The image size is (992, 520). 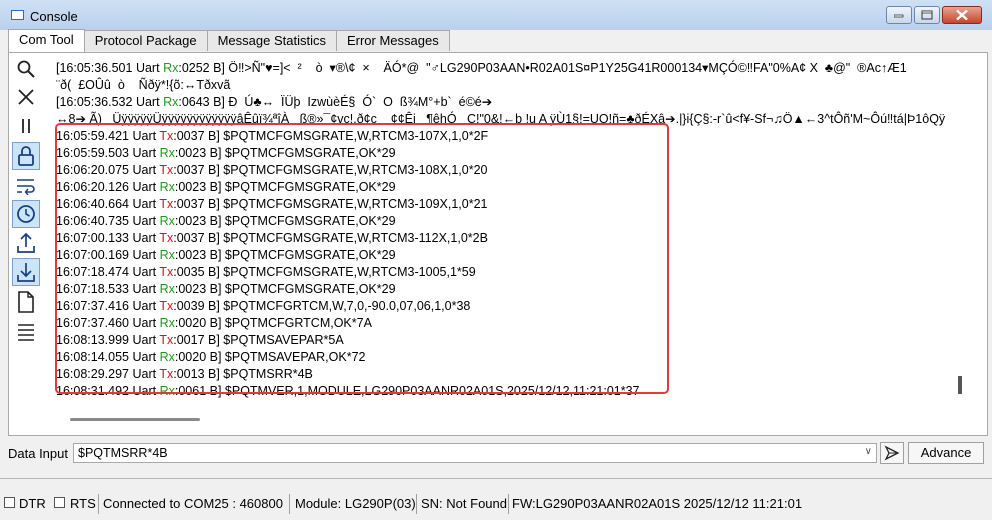 I want to click on rts-checkbox, so click(x=59, y=502).